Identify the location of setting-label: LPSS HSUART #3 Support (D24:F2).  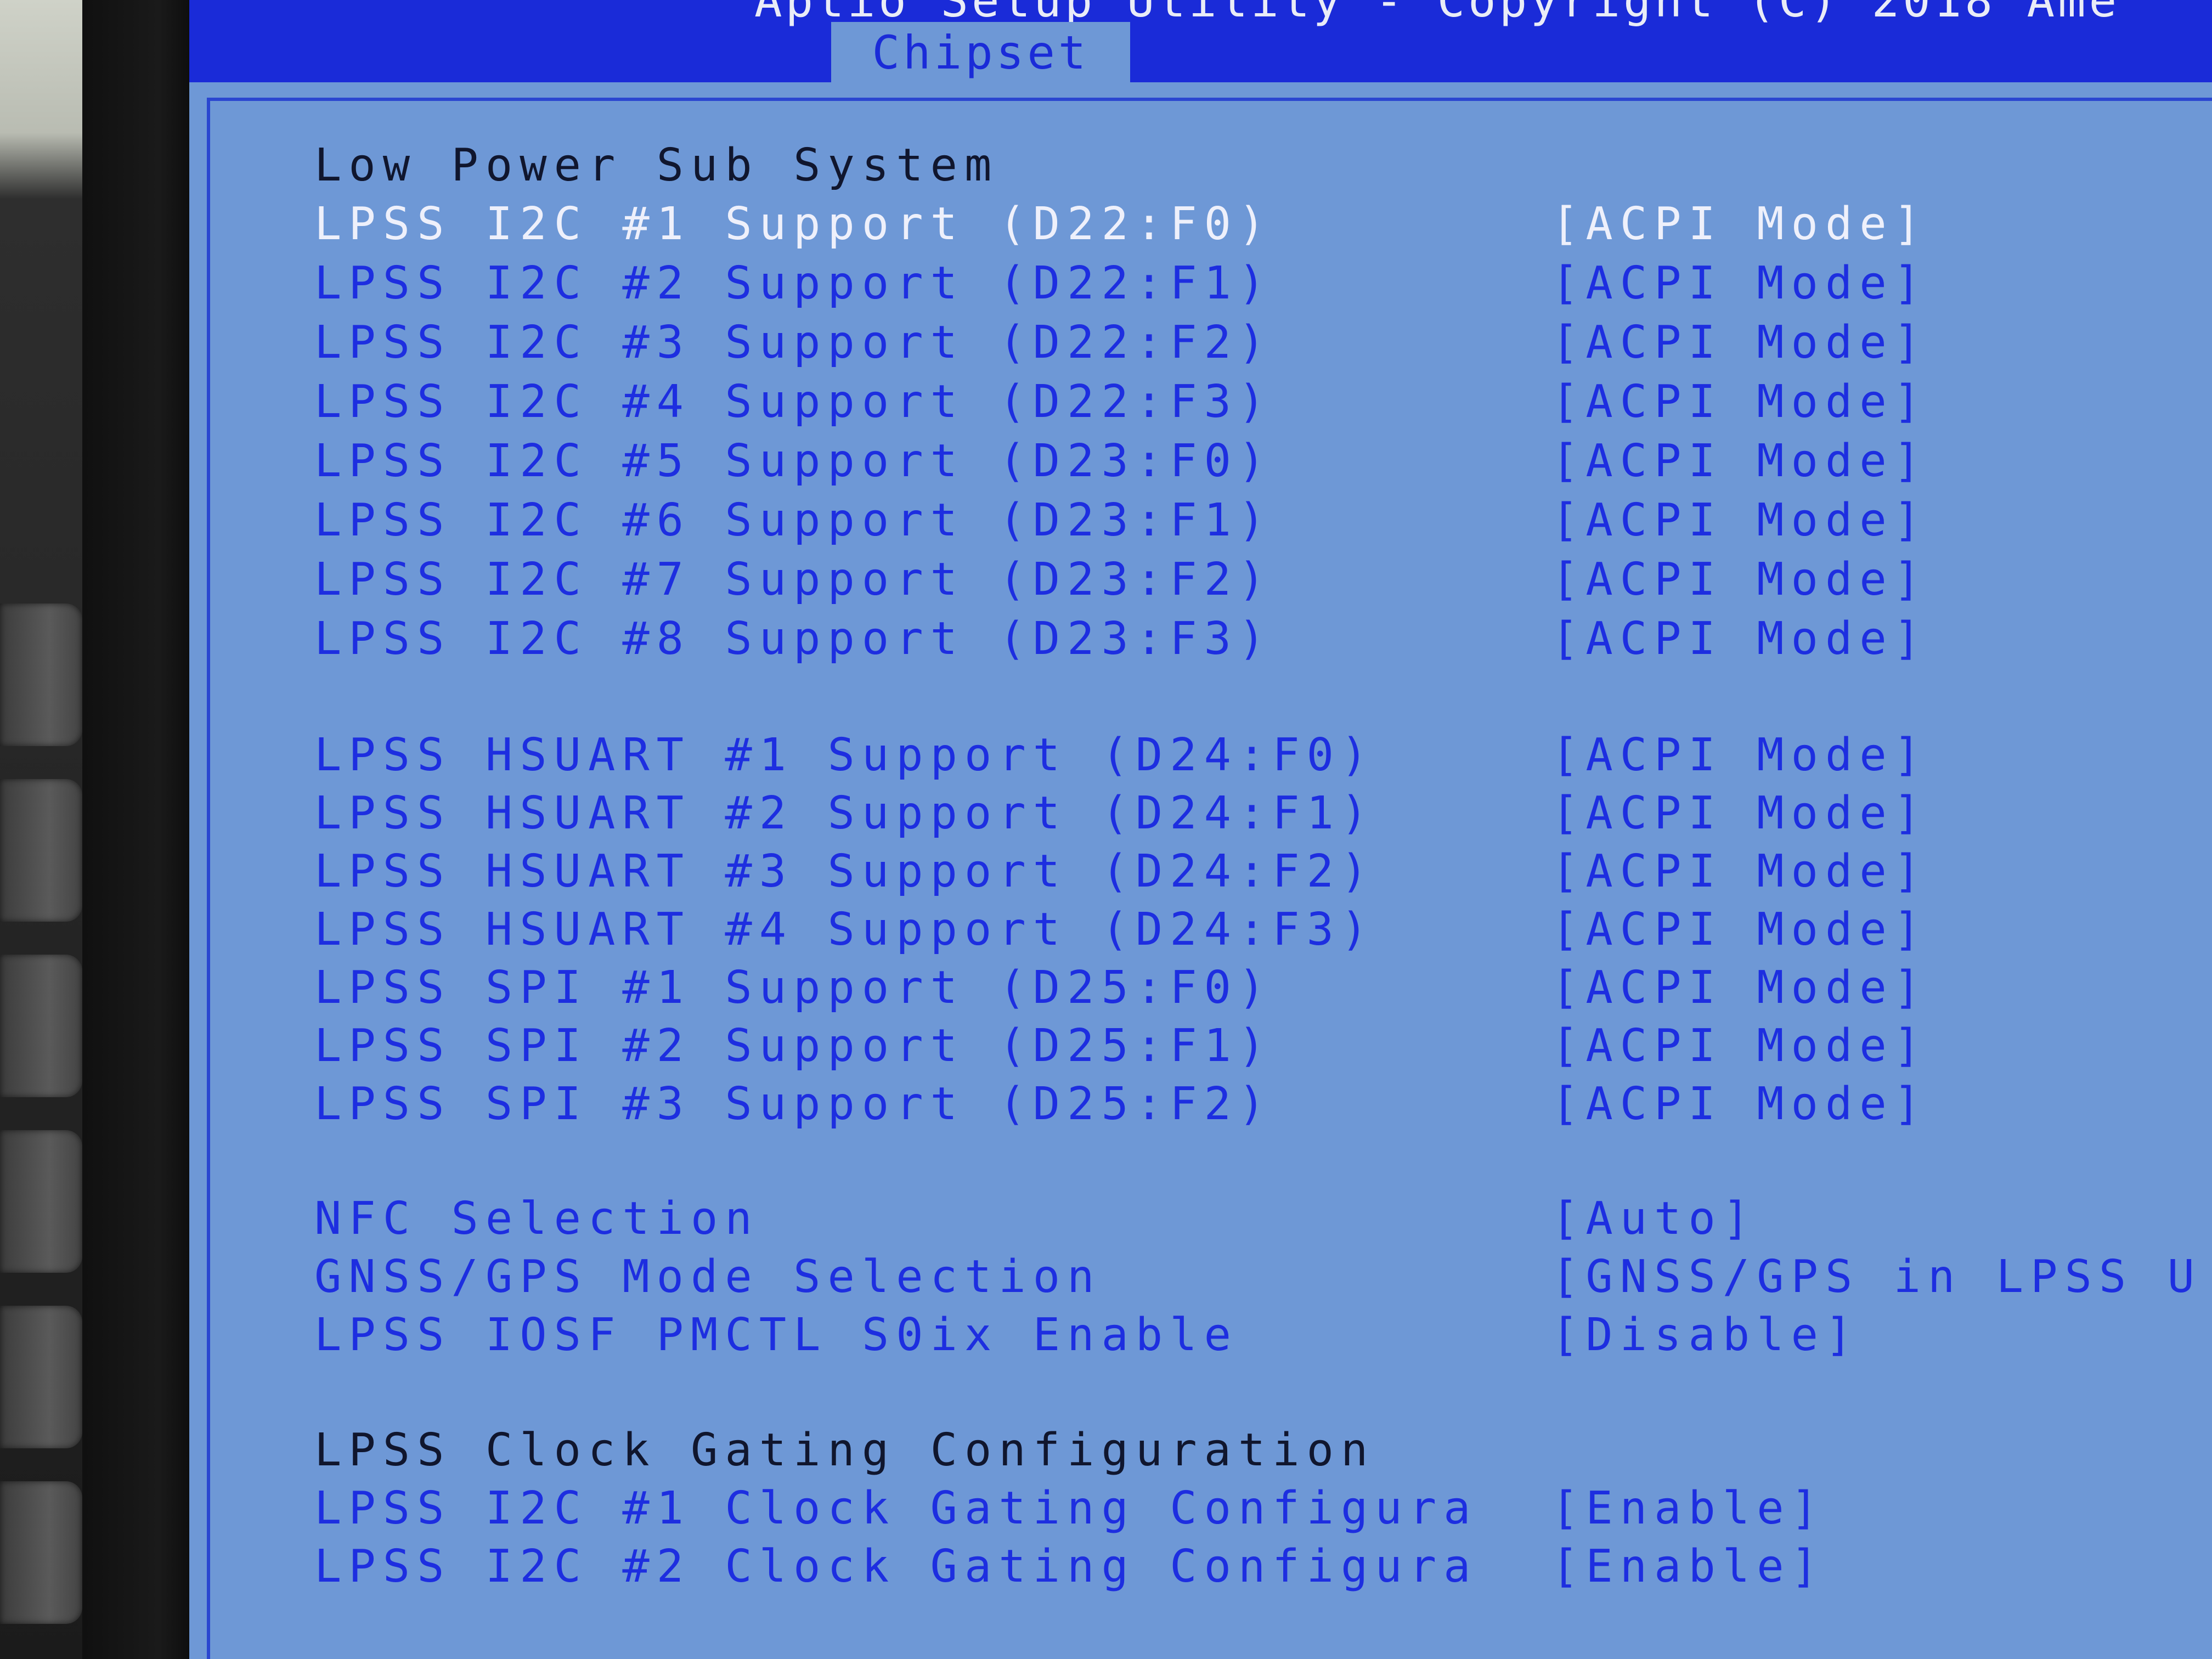
(845, 871).